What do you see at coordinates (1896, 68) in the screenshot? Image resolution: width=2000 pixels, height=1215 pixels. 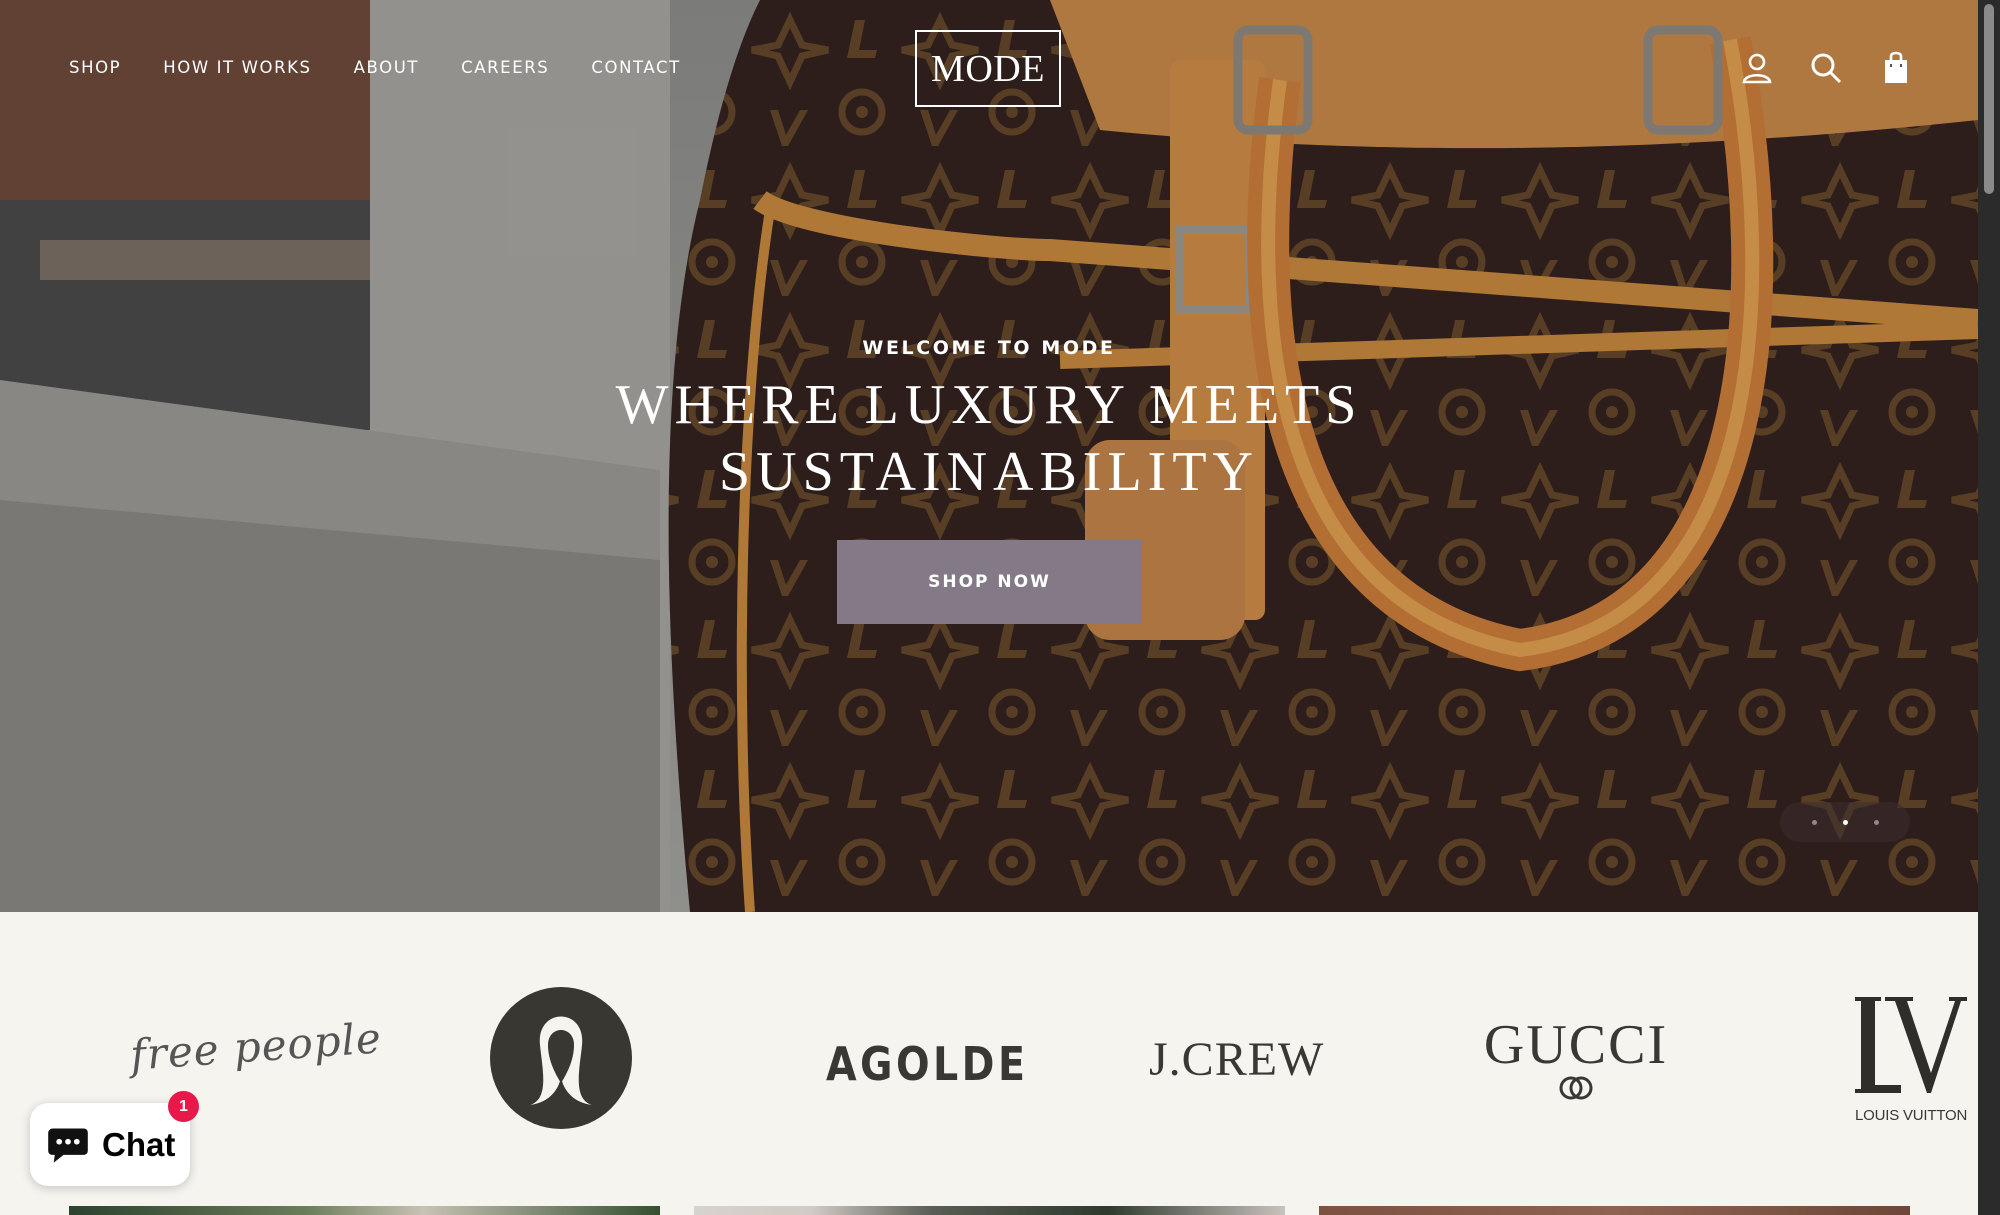 I see `cart-icon` at bounding box center [1896, 68].